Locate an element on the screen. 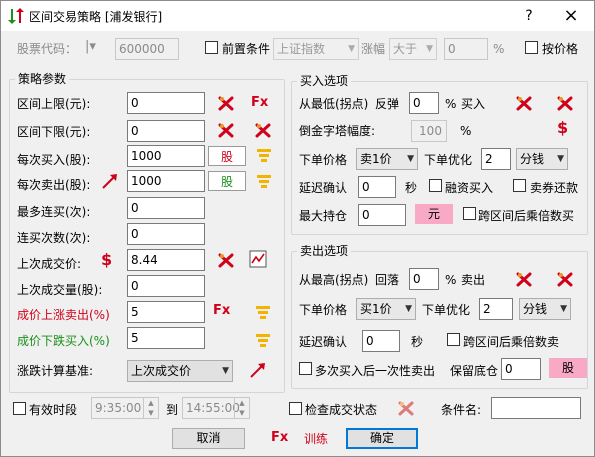  start-time-spinner: ▲ ▼ is located at coordinates (150, 408).